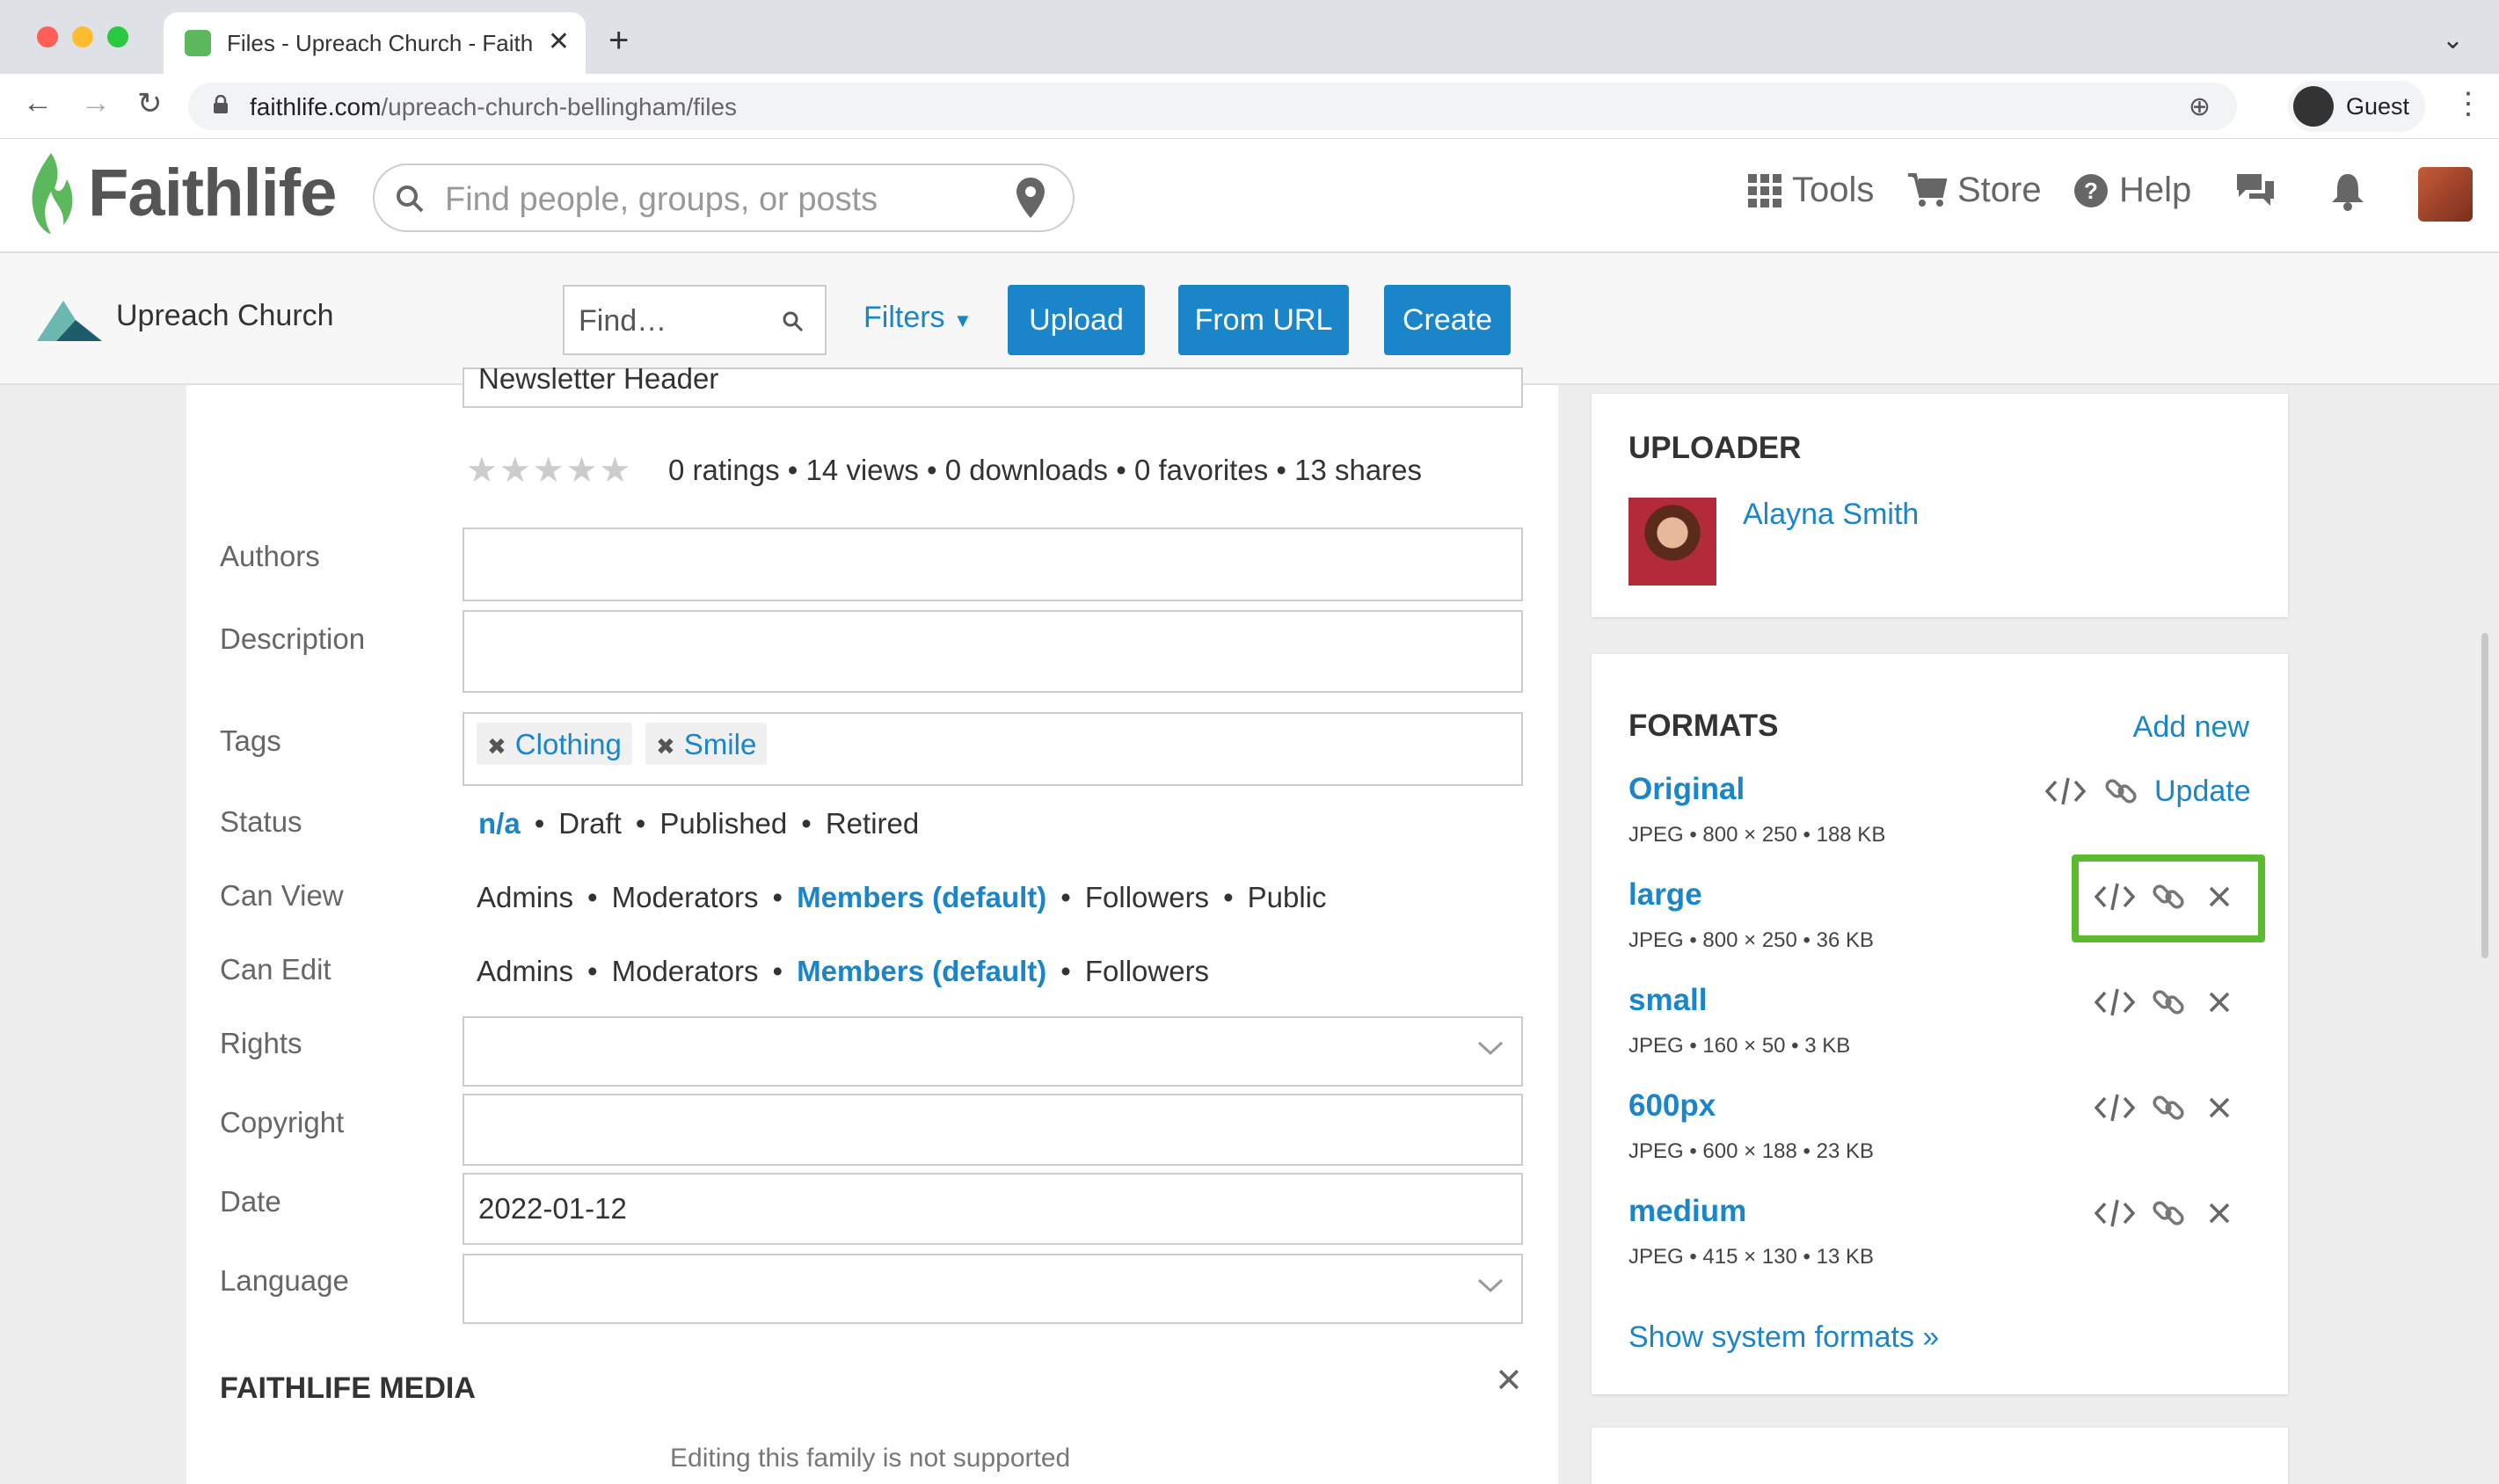 Image resolution: width=2499 pixels, height=1484 pixels. Describe the element at coordinates (993, 749) in the screenshot. I see `tags-field: ✖ Clothing ✖ Smile` at that location.